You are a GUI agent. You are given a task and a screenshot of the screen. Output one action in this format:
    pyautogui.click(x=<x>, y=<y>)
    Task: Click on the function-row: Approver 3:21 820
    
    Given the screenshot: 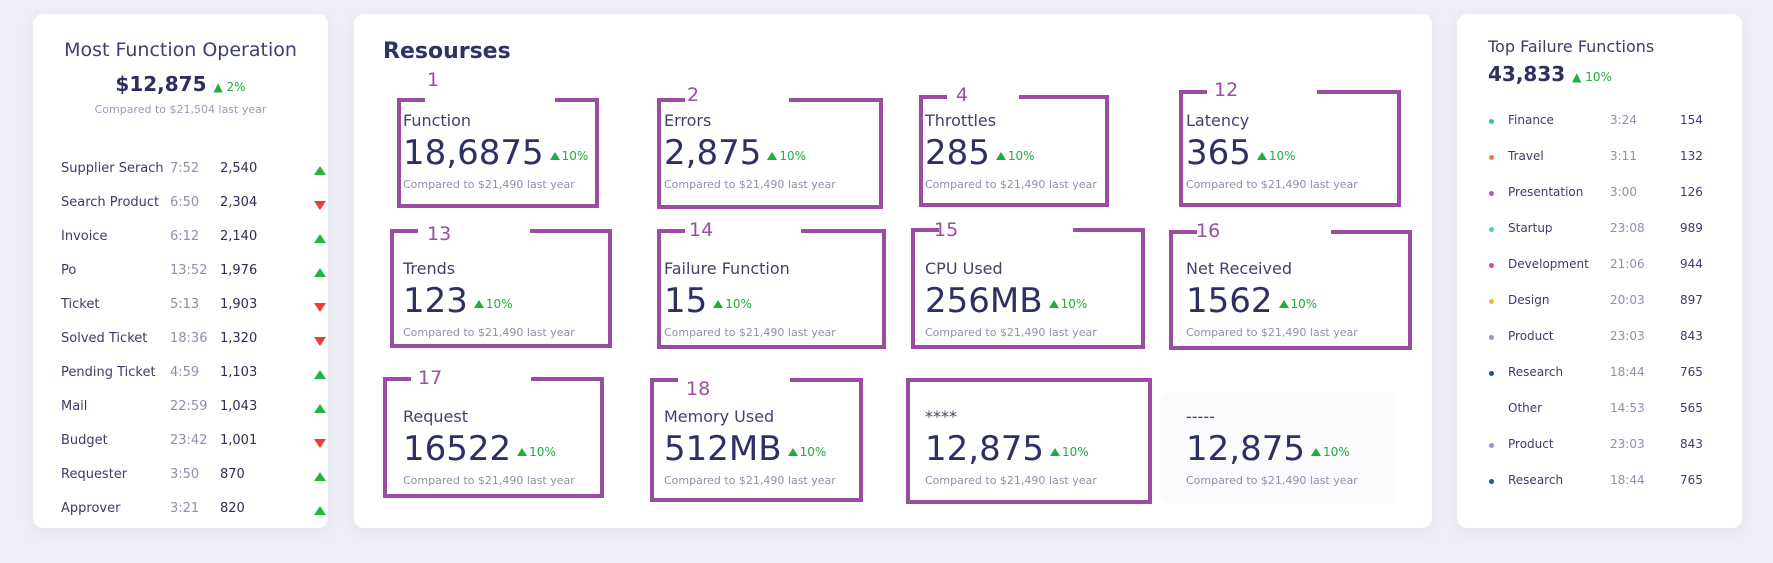 What is the action you would take?
    pyautogui.click(x=193, y=510)
    